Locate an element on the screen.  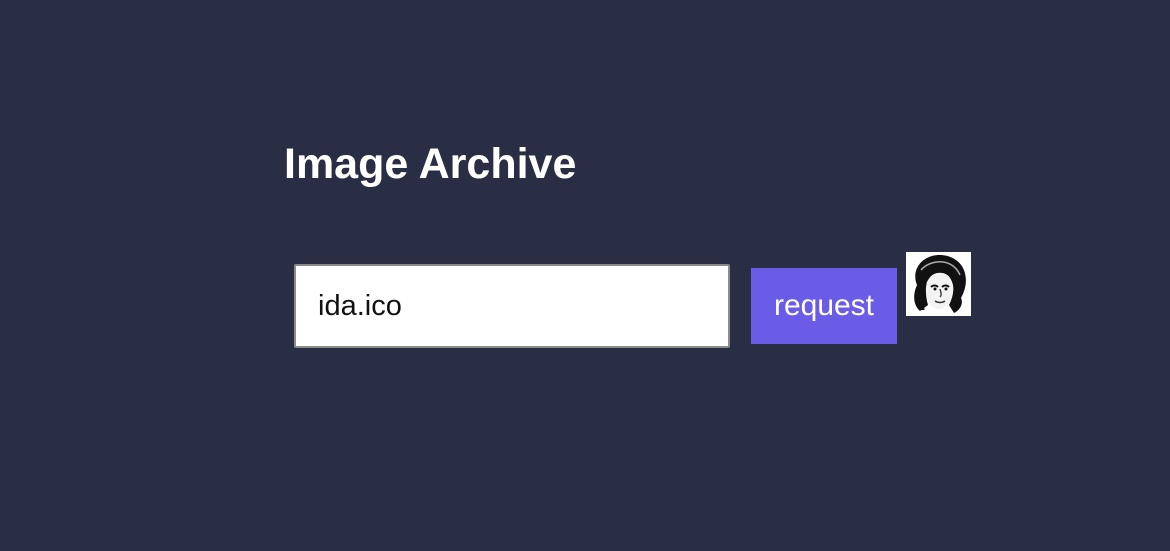
portrait-icon is located at coordinates (938, 284).